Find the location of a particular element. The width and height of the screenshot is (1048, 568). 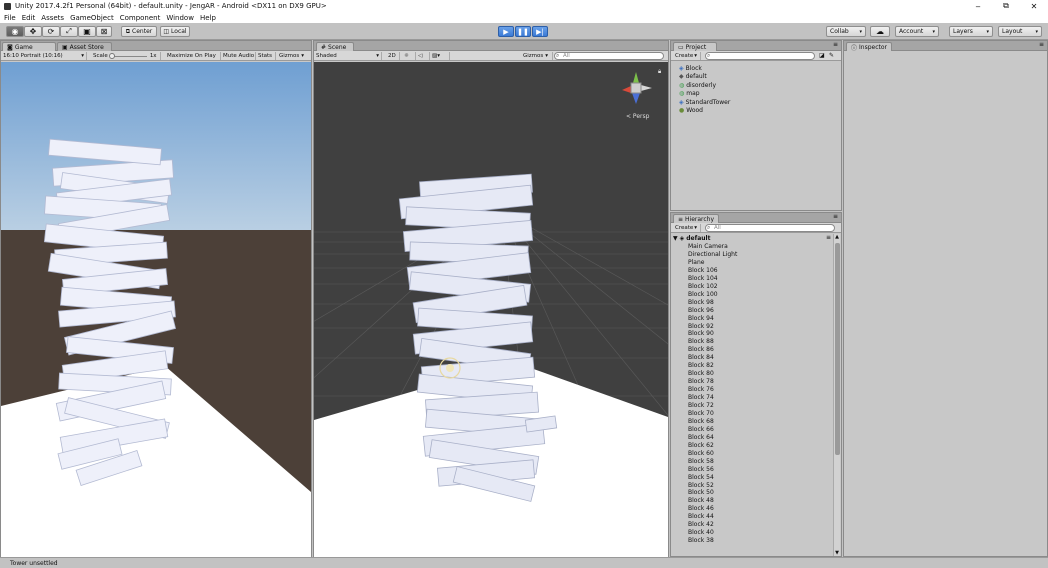

unity-logo-icon is located at coordinates (7, 6).